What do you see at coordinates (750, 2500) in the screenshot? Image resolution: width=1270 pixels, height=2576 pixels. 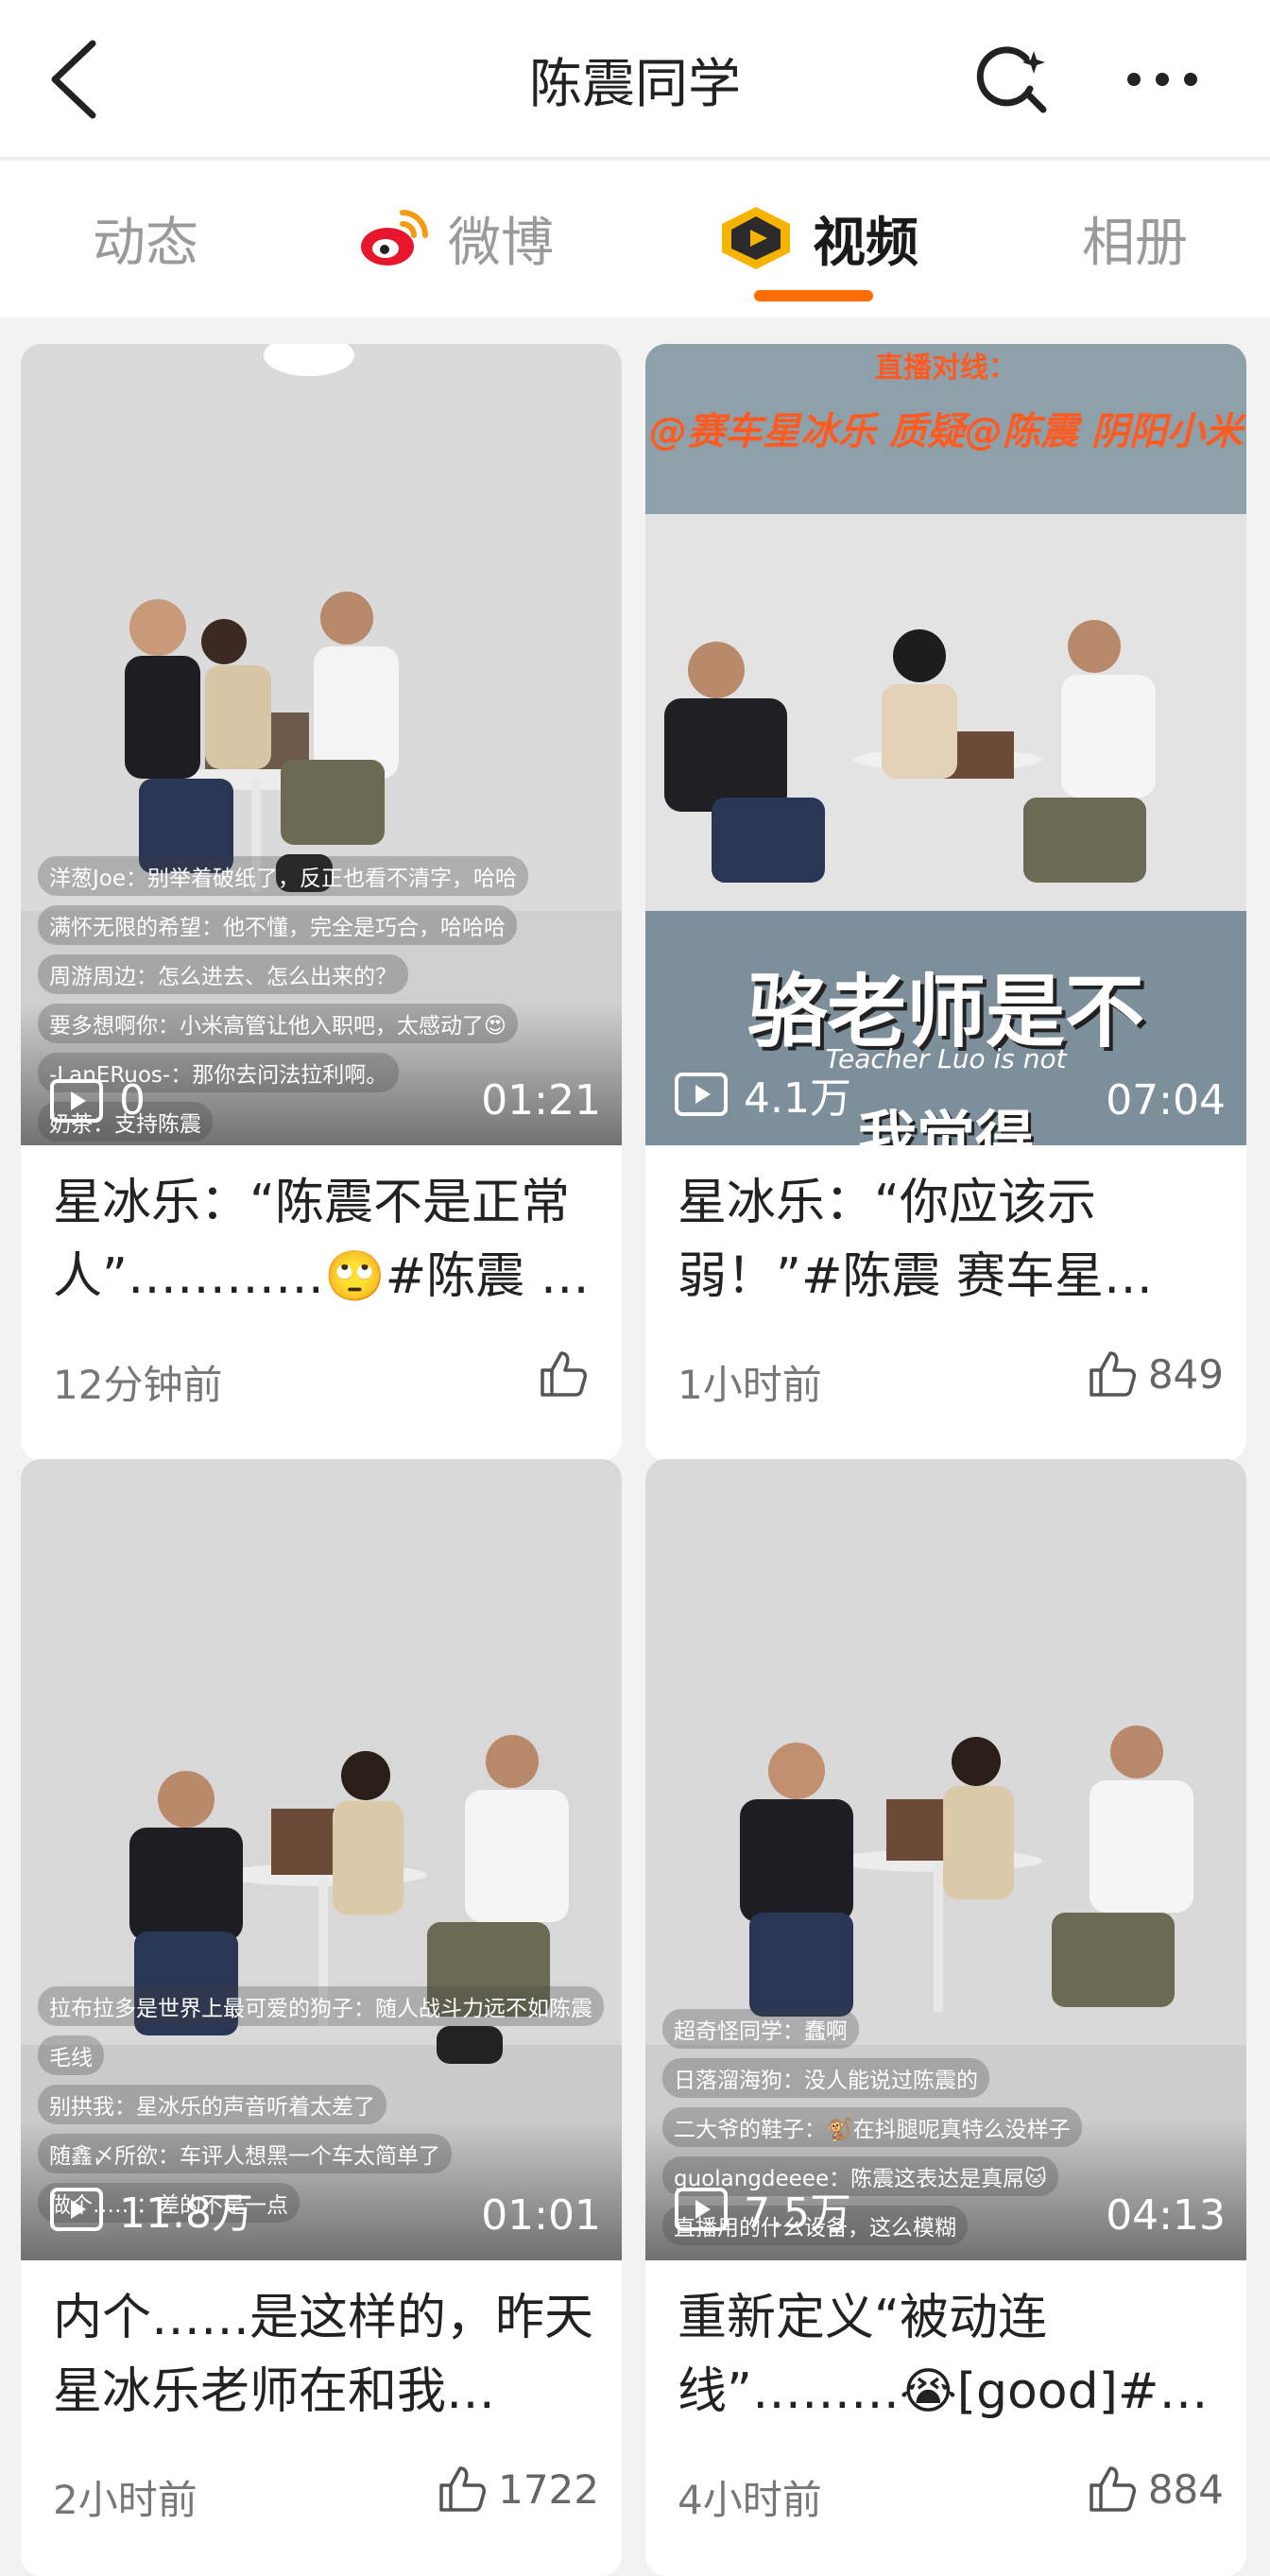 I see `post-time: 4小时前` at bounding box center [750, 2500].